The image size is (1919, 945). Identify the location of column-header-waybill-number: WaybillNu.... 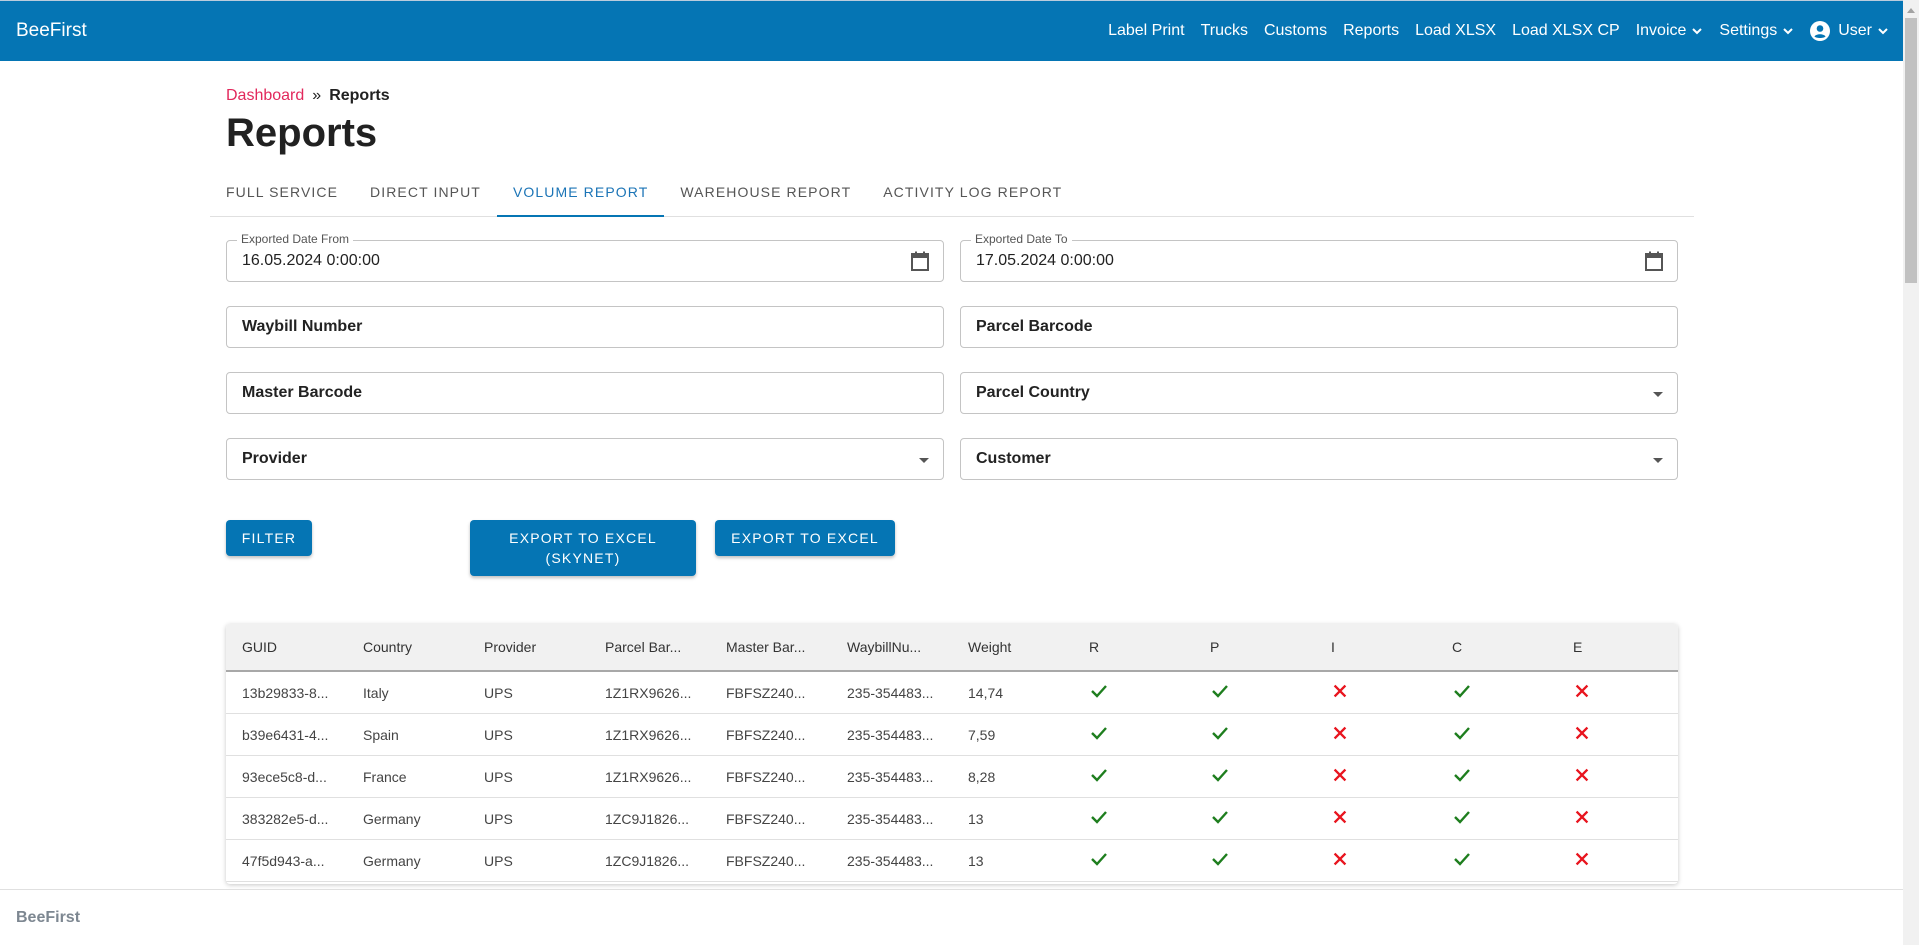
(891, 647).